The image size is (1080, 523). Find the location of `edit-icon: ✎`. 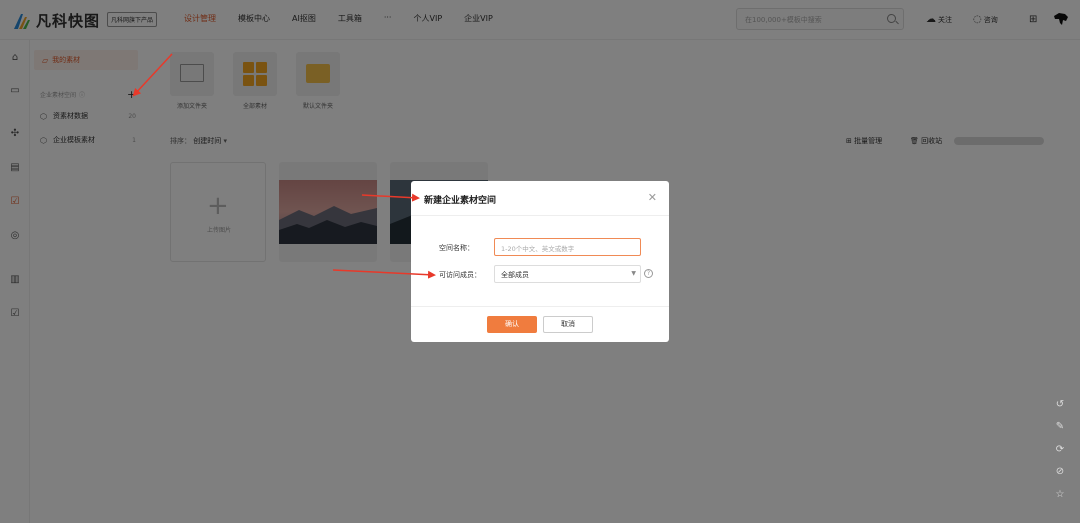

edit-icon: ✎ is located at coordinates (1060, 427).